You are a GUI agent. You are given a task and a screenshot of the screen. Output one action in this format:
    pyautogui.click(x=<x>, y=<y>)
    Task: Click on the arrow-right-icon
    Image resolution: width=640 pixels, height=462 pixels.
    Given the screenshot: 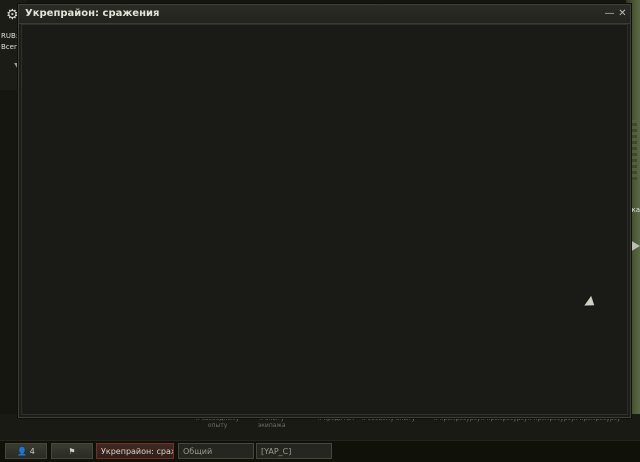 What is the action you would take?
    pyautogui.click(x=635, y=246)
    